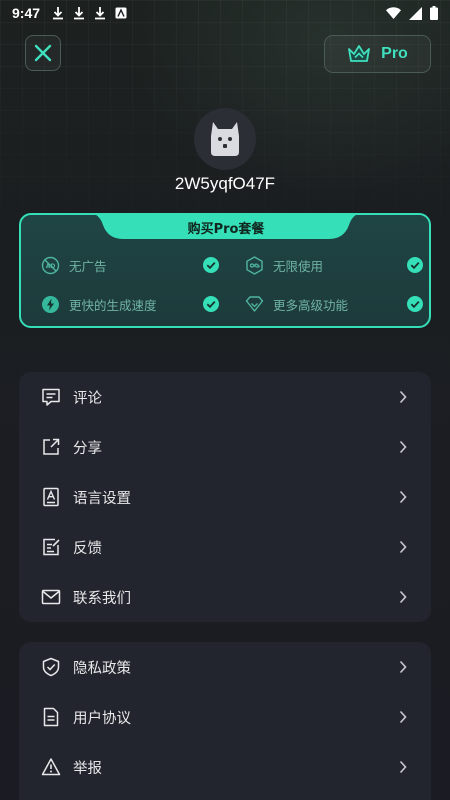 The height and width of the screenshot is (800, 450). Describe the element at coordinates (51, 497) in the screenshot. I see `language-icon` at that location.